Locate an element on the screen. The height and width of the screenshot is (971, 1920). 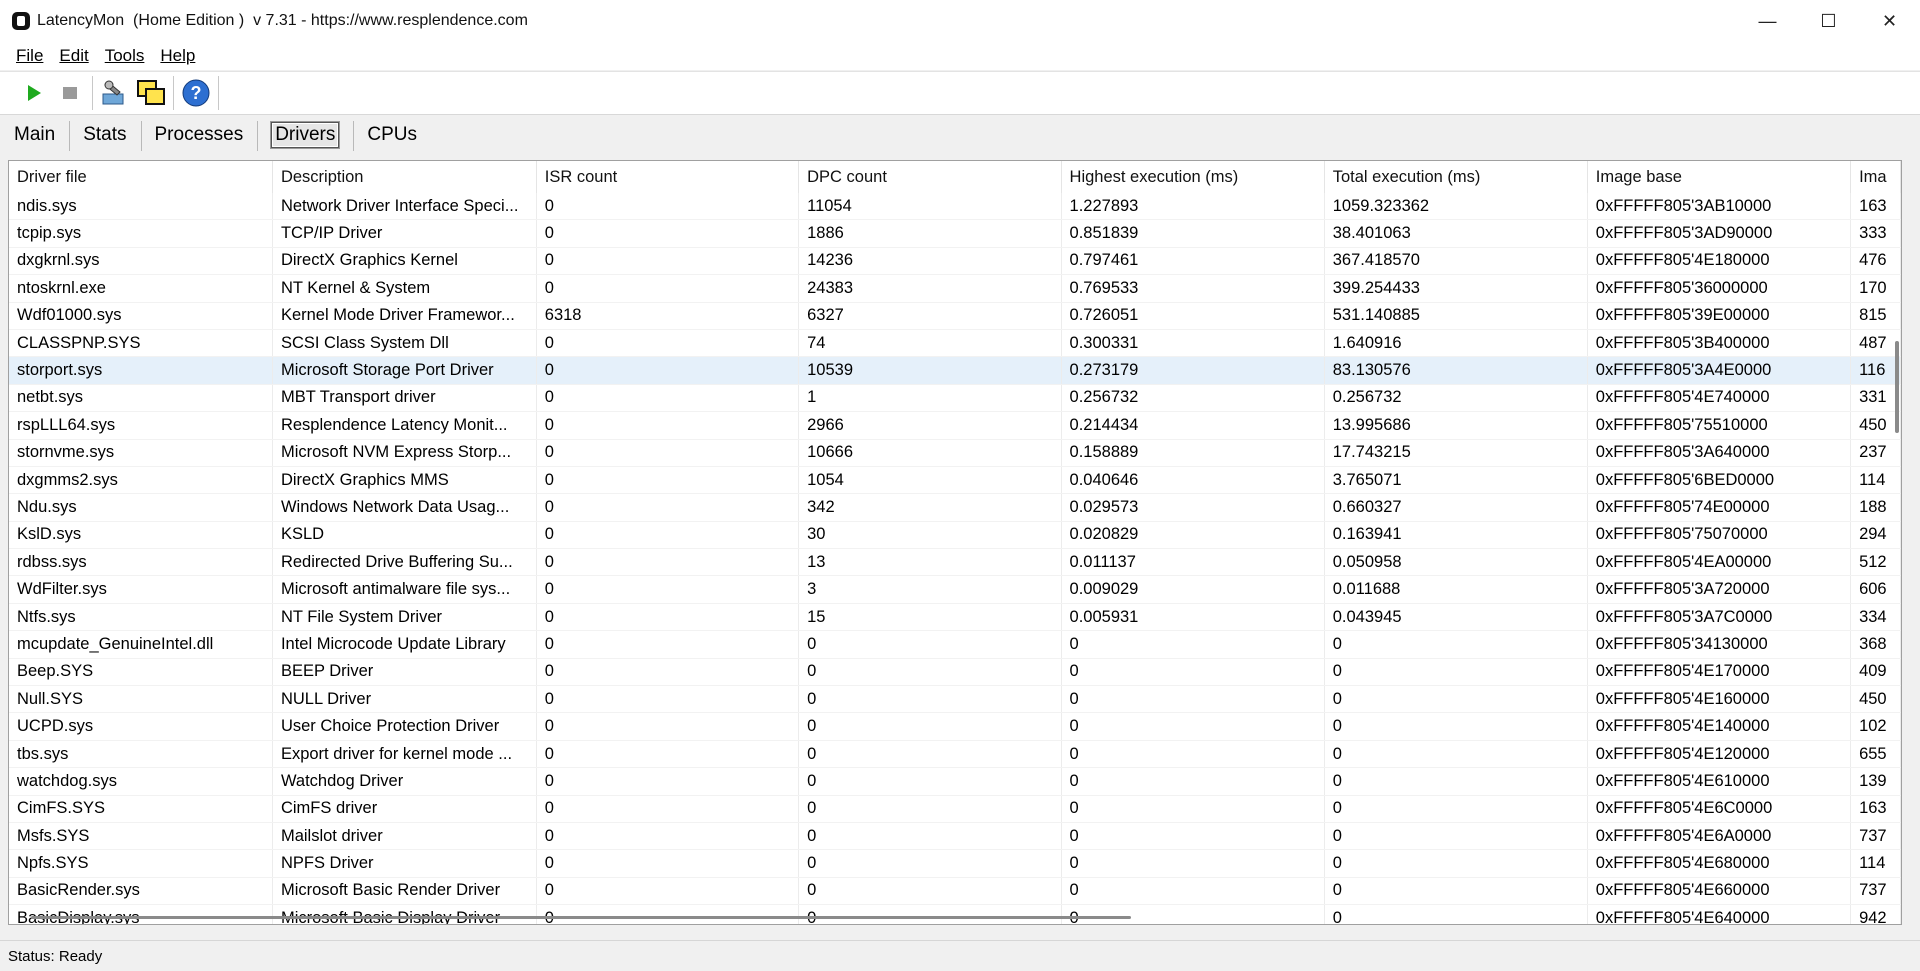
table-cell: 450 is located at coordinates (1875, 699).